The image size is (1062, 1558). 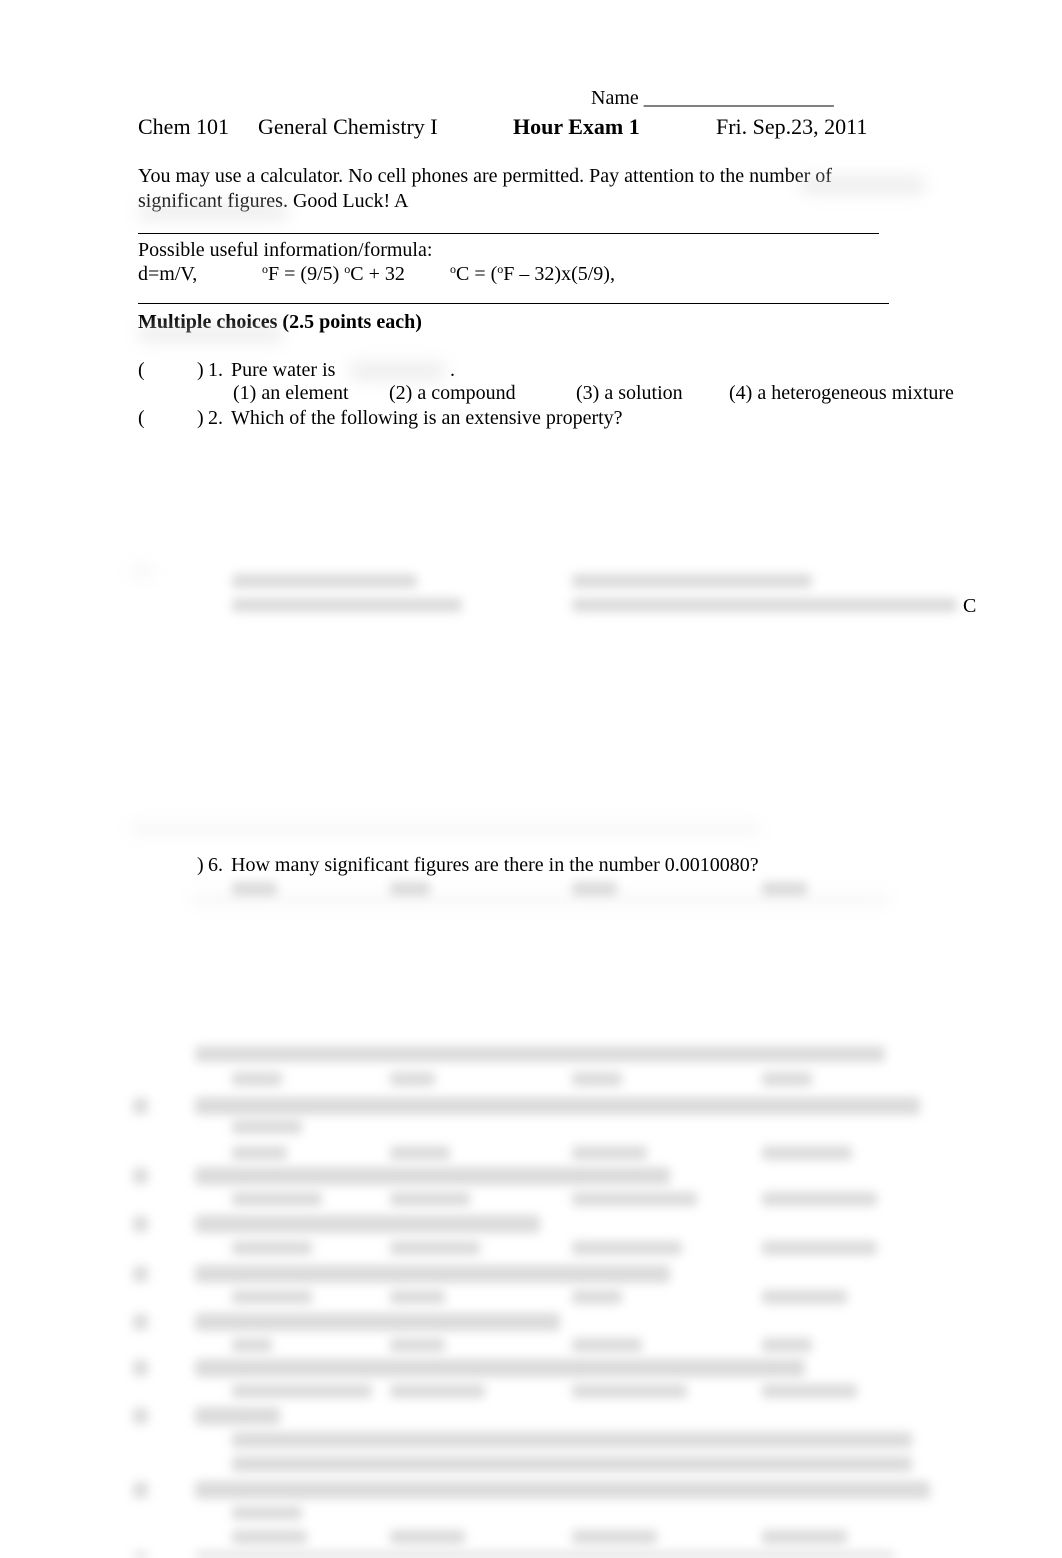 What do you see at coordinates (283, 370) in the screenshot?
I see `q1-text: Pure water is` at bounding box center [283, 370].